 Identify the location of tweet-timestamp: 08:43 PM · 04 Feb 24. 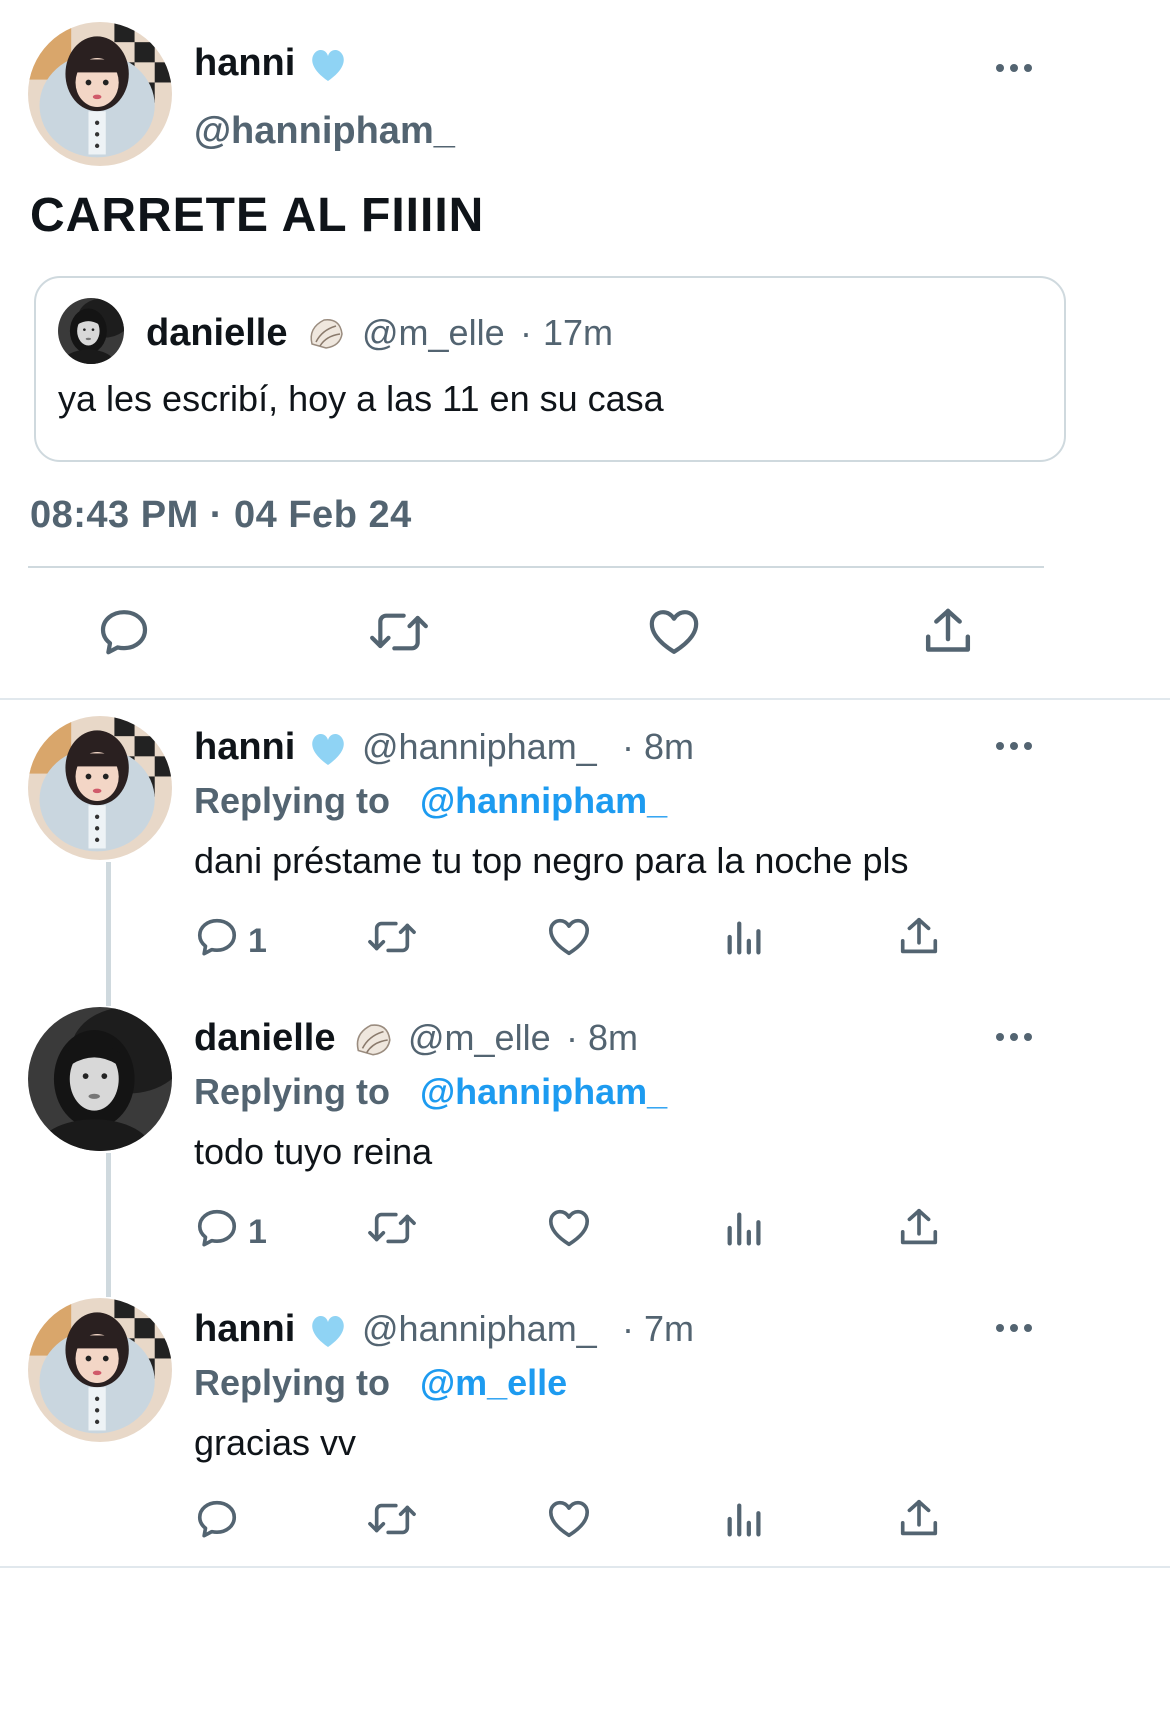
(221, 515).